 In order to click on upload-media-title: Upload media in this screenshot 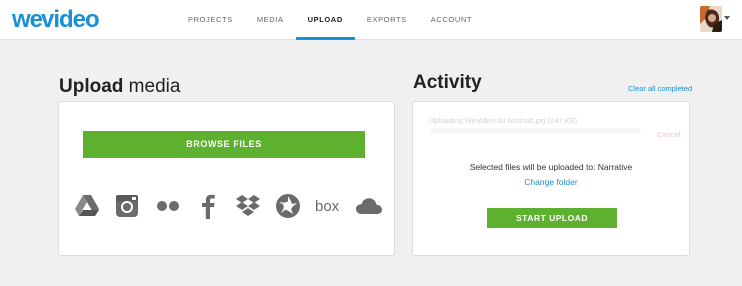, I will do `click(119, 87)`.